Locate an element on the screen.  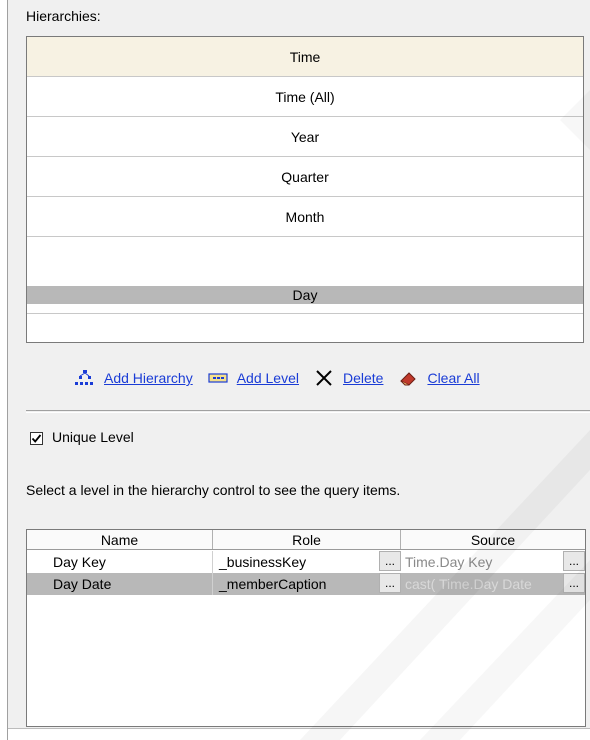
eraser-icon is located at coordinates (408, 378).